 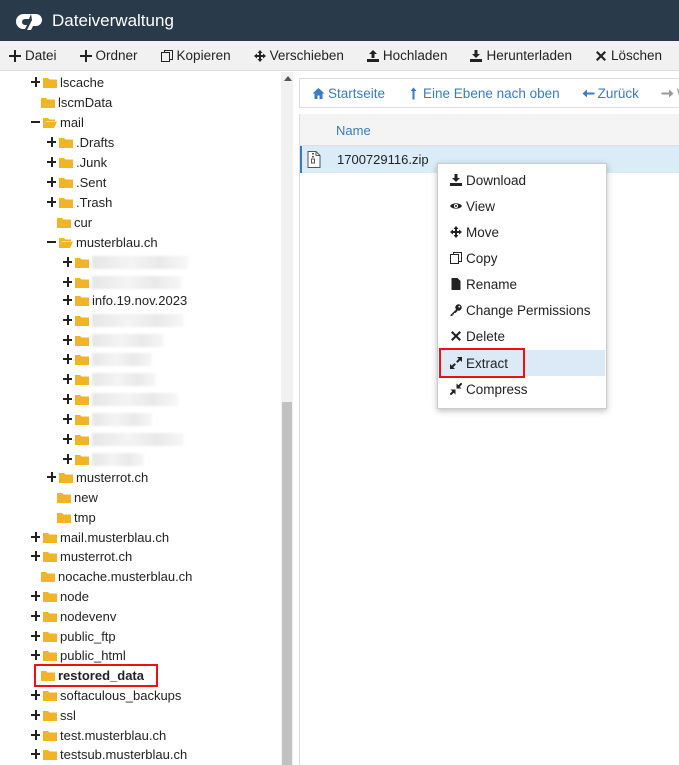 What do you see at coordinates (670, 93) in the screenshot?
I see `forward-button: We` at bounding box center [670, 93].